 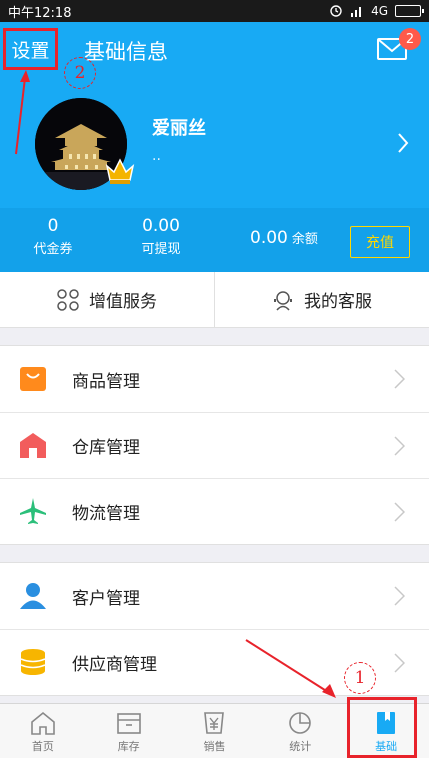 I want to click on tab-label: 统计, so click(x=300, y=746).